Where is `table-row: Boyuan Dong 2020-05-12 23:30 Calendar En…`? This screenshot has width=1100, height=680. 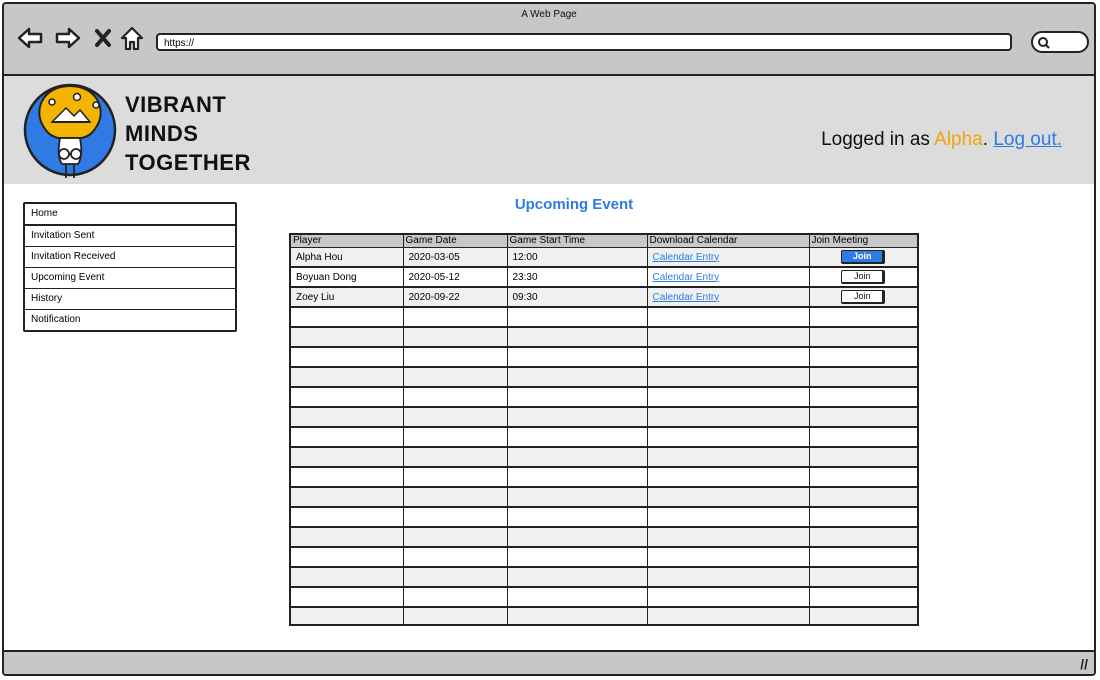
table-row: Boyuan Dong 2020-05-12 23:30 Calendar En… is located at coordinates (604, 277).